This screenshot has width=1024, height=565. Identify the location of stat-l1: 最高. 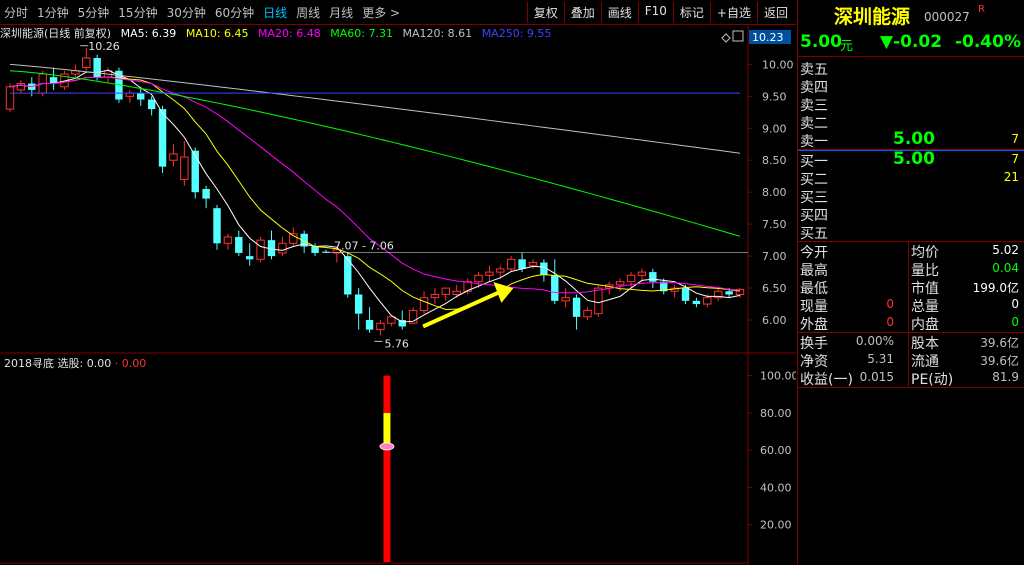
(814, 271).